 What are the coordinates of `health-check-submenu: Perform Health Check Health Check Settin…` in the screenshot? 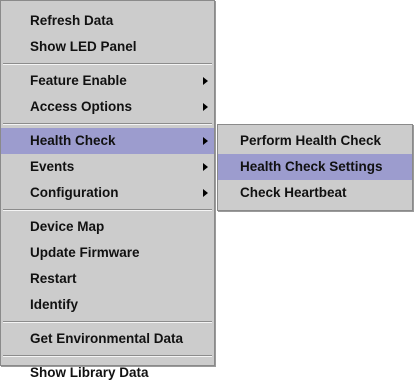 It's located at (315, 167).